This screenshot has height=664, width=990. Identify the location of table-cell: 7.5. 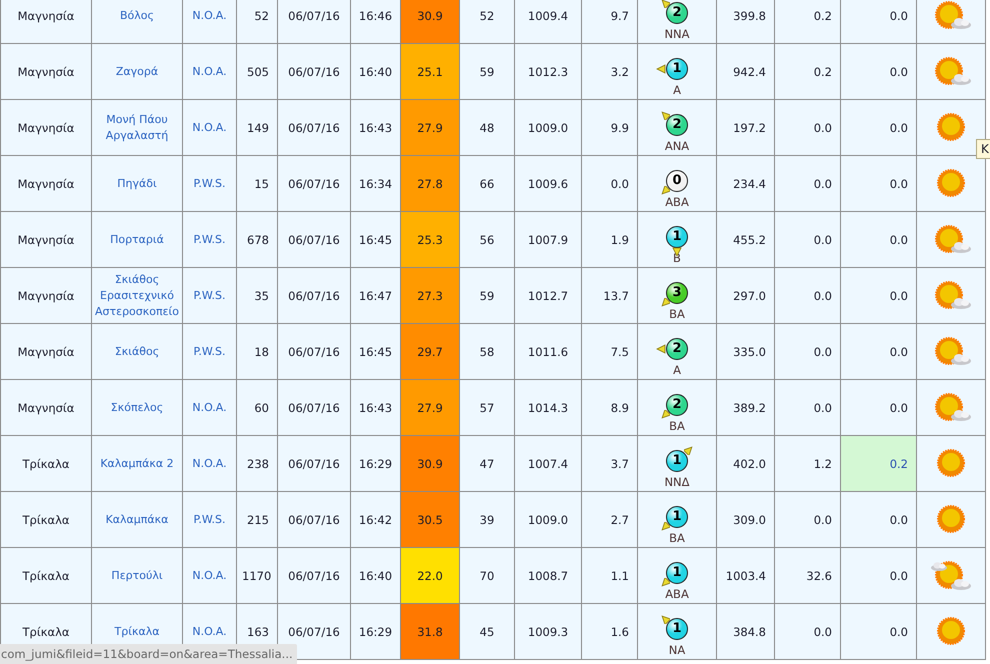
(610, 352).